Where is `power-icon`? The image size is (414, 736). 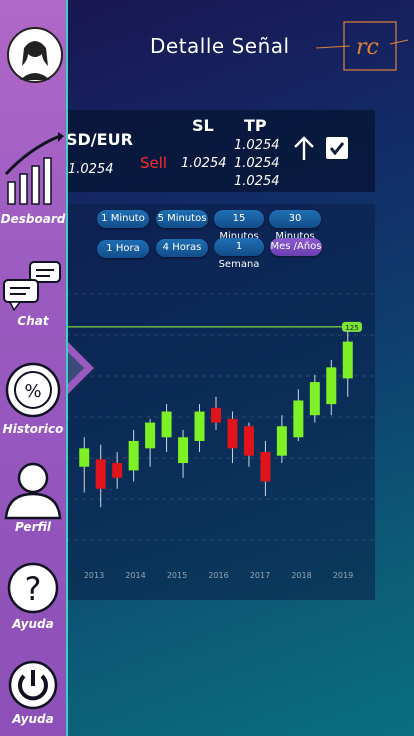
power-icon is located at coordinates (33, 685).